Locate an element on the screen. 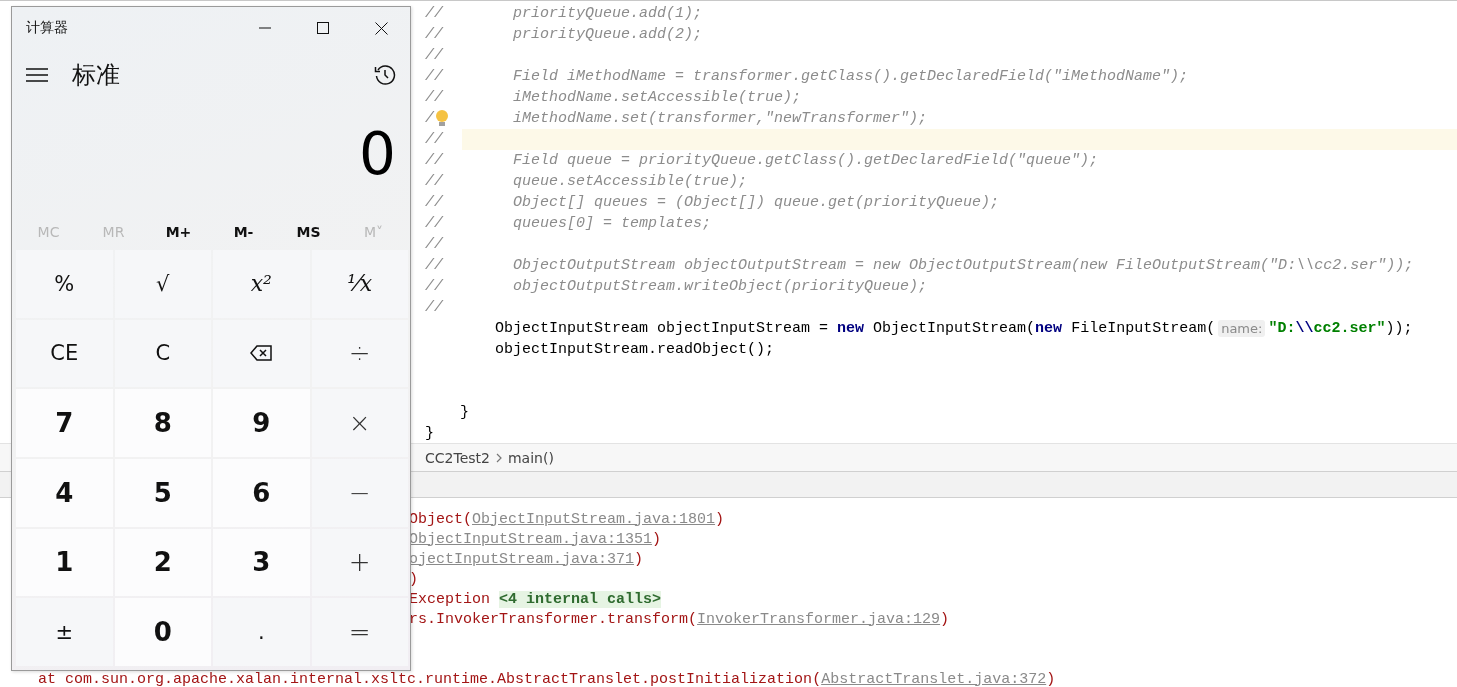 Image resolution: width=1457 pixels, height=687 pixels. code-text: )); is located at coordinates (1399, 329).